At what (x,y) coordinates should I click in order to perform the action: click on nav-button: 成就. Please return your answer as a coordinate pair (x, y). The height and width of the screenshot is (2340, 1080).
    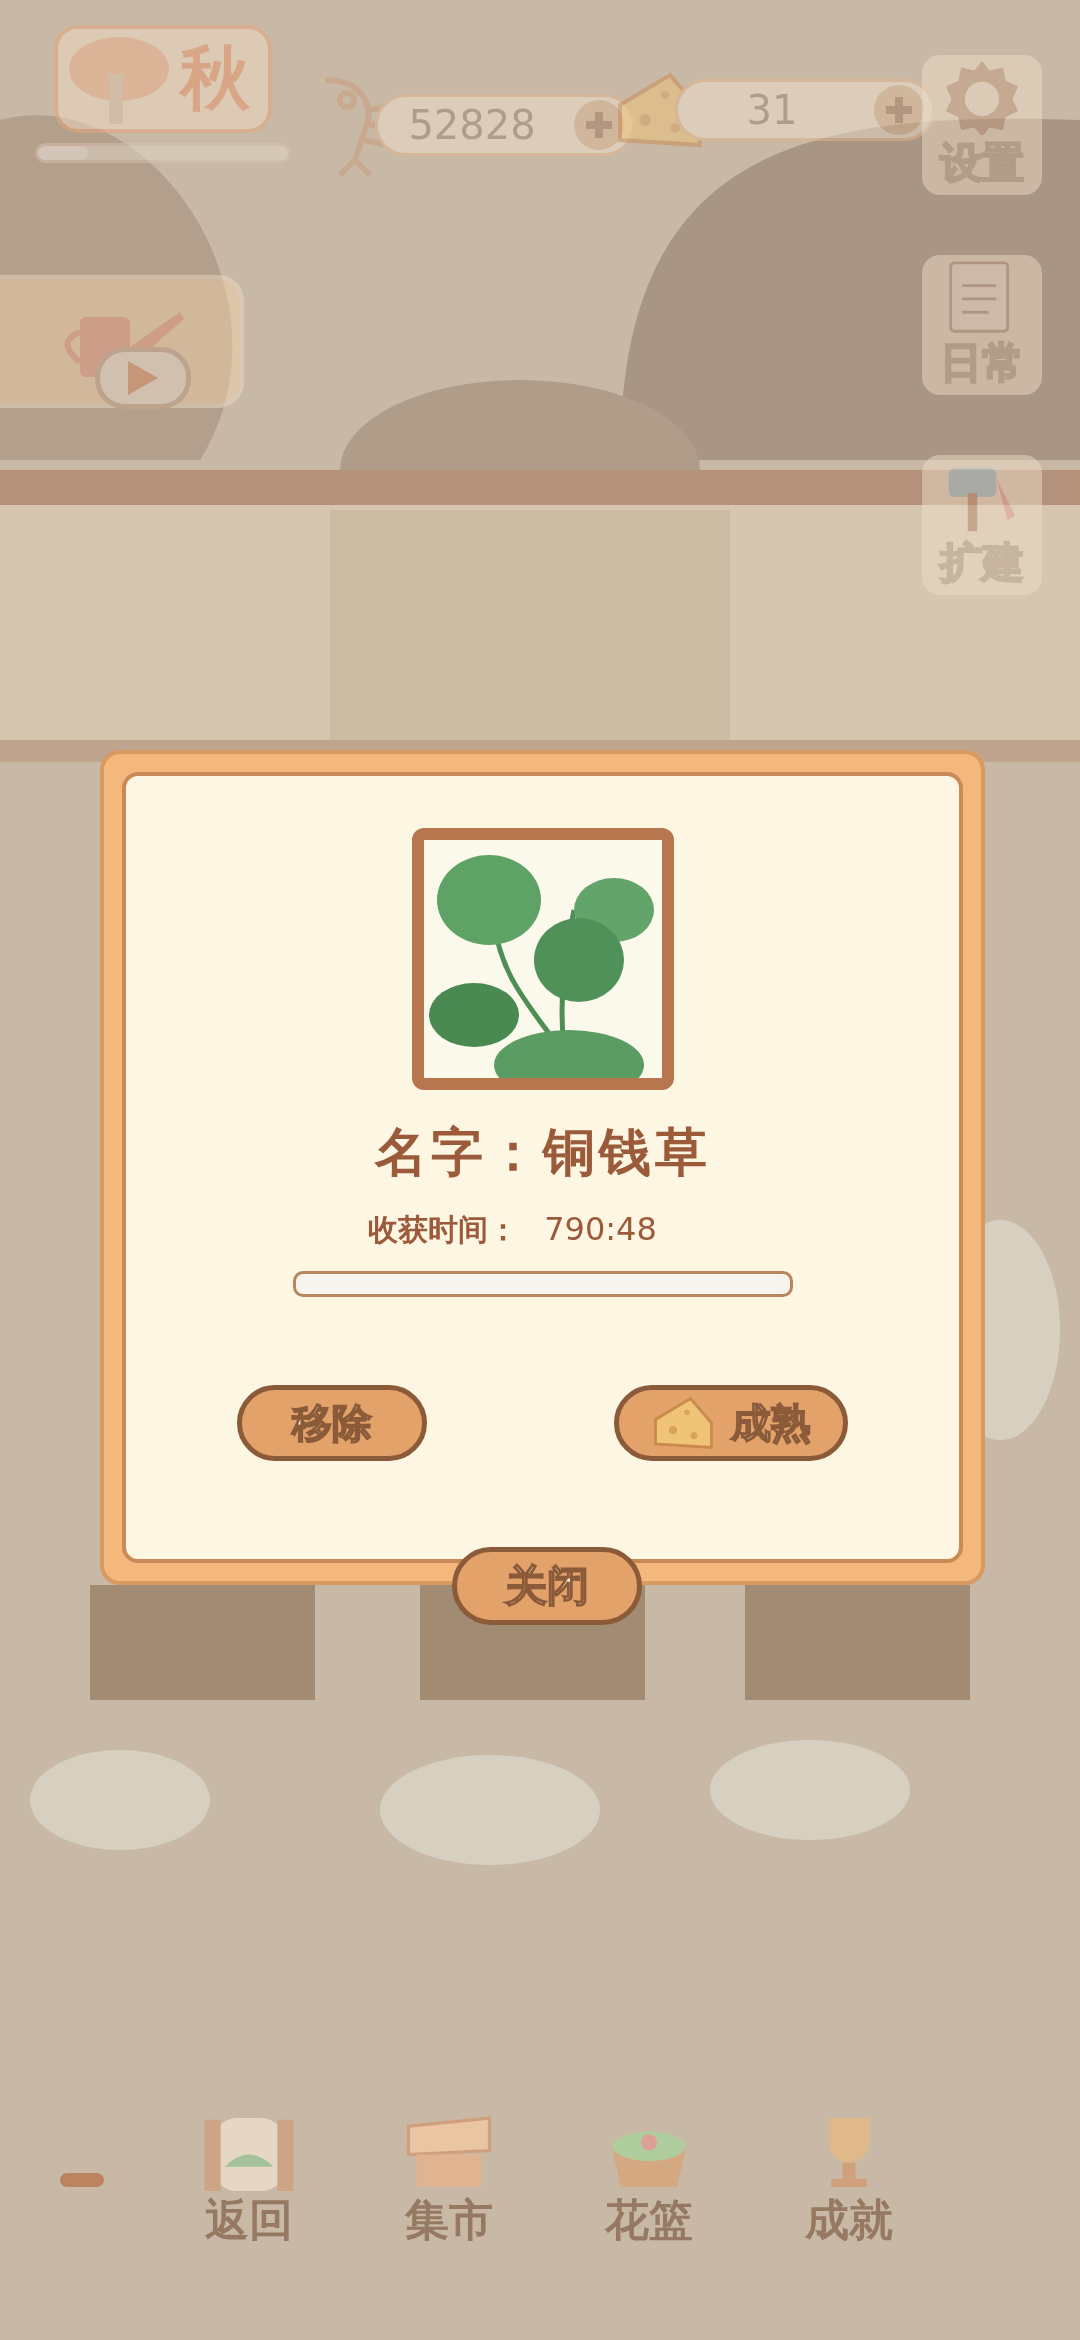
    Looking at the image, I should click on (849, 2180).